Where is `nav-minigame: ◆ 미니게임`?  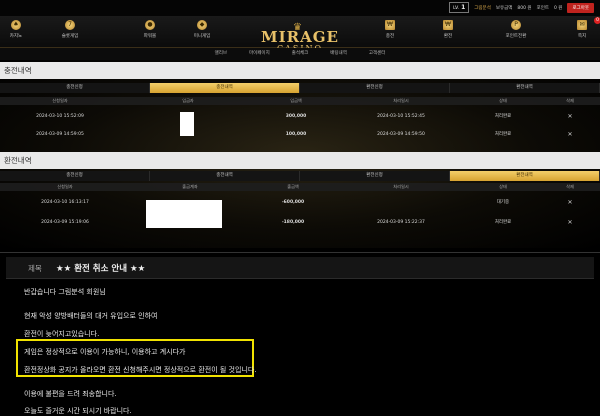 nav-minigame: ◆ 미니게임 is located at coordinates (202, 29).